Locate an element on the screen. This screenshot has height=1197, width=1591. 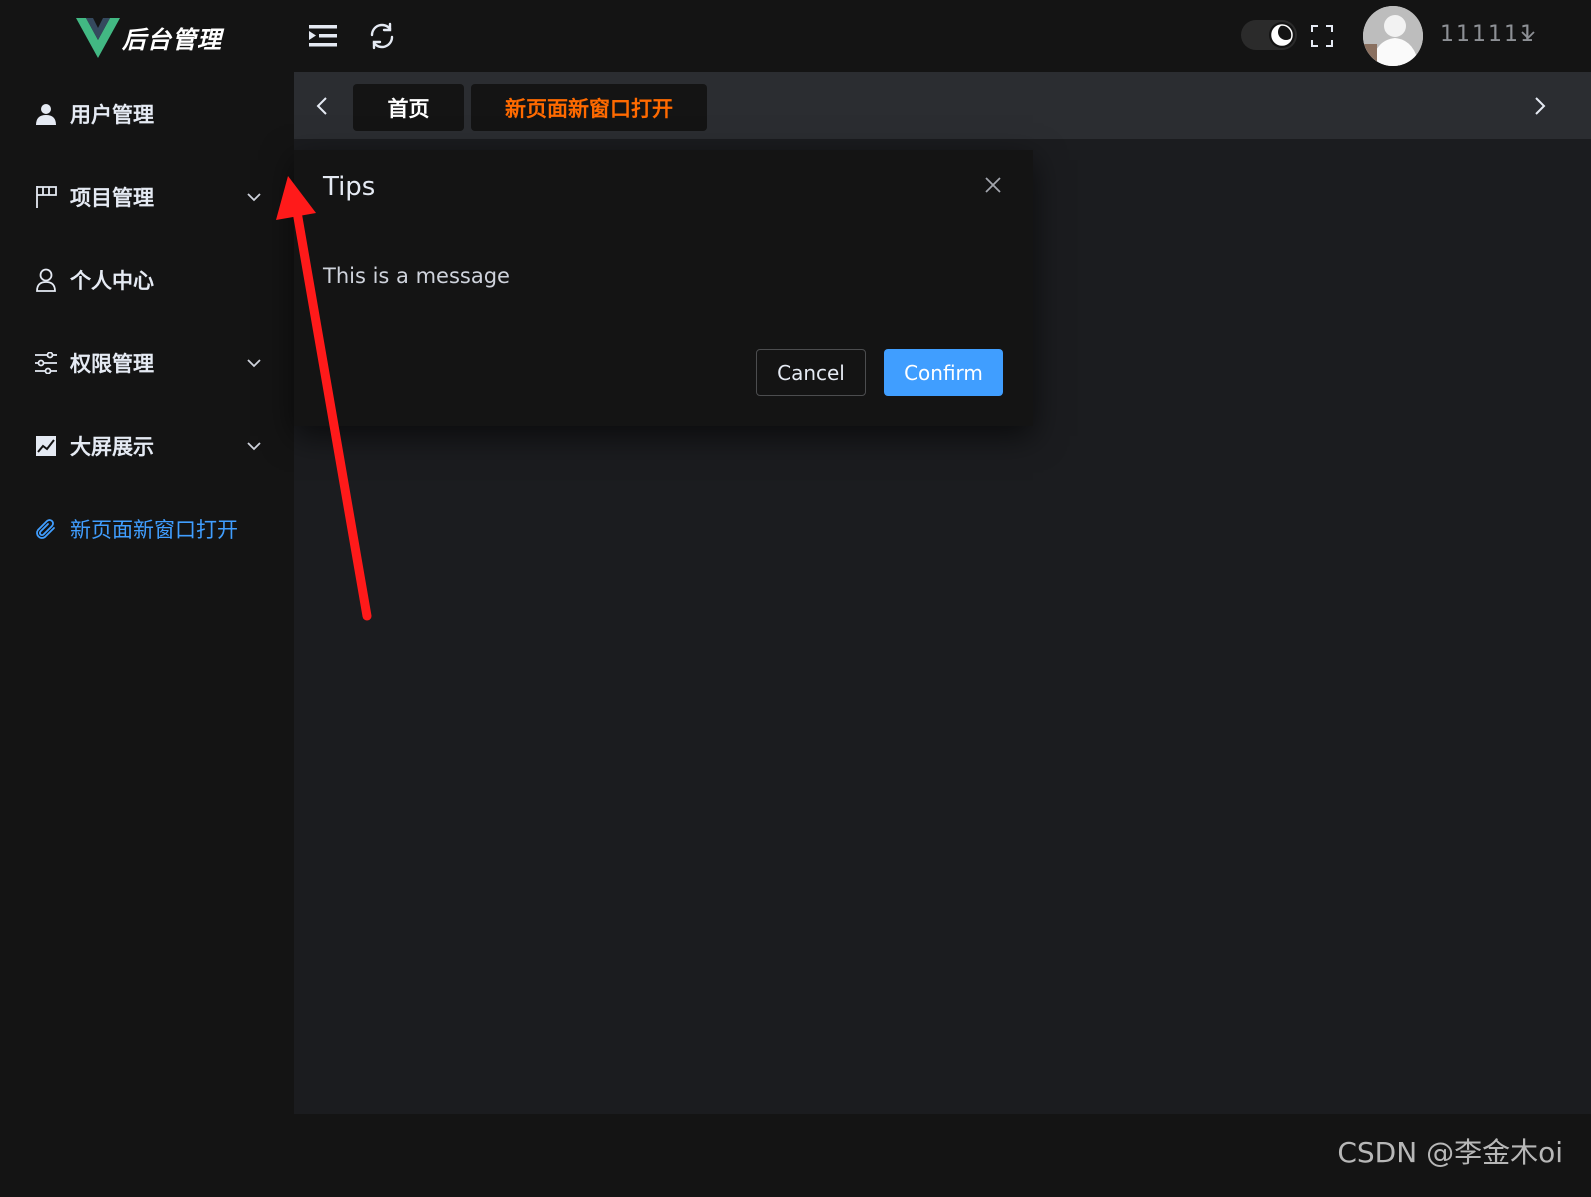
tab-home: 首页 is located at coordinates (408, 107).